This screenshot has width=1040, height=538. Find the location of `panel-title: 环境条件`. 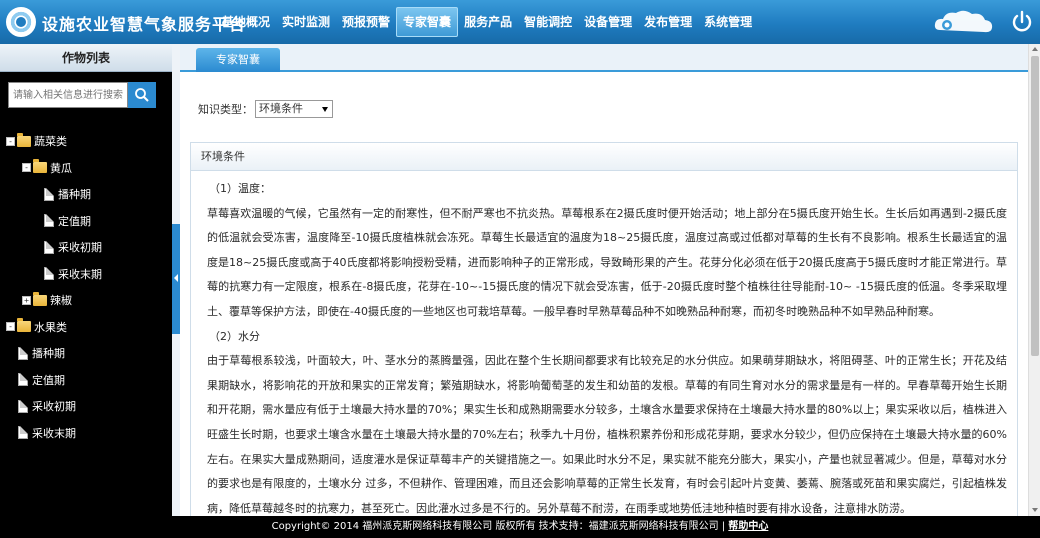

panel-title: 环境条件 is located at coordinates (604, 157).